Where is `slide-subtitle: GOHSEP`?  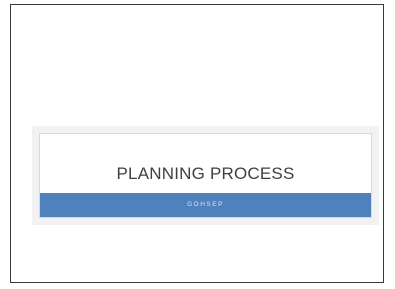 slide-subtitle: GOHSEP is located at coordinates (205, 204).